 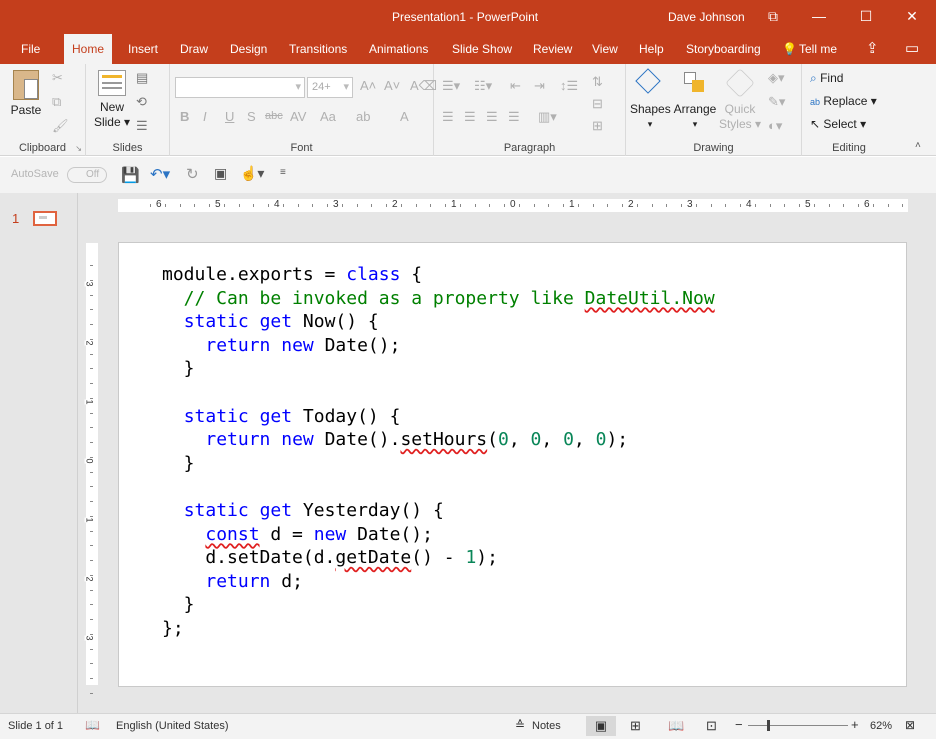 What do you see at coordinates (252, 173) in the screenshot?
I see `touch-mode-icon: ☝▾` at bounding box center [252, 173].